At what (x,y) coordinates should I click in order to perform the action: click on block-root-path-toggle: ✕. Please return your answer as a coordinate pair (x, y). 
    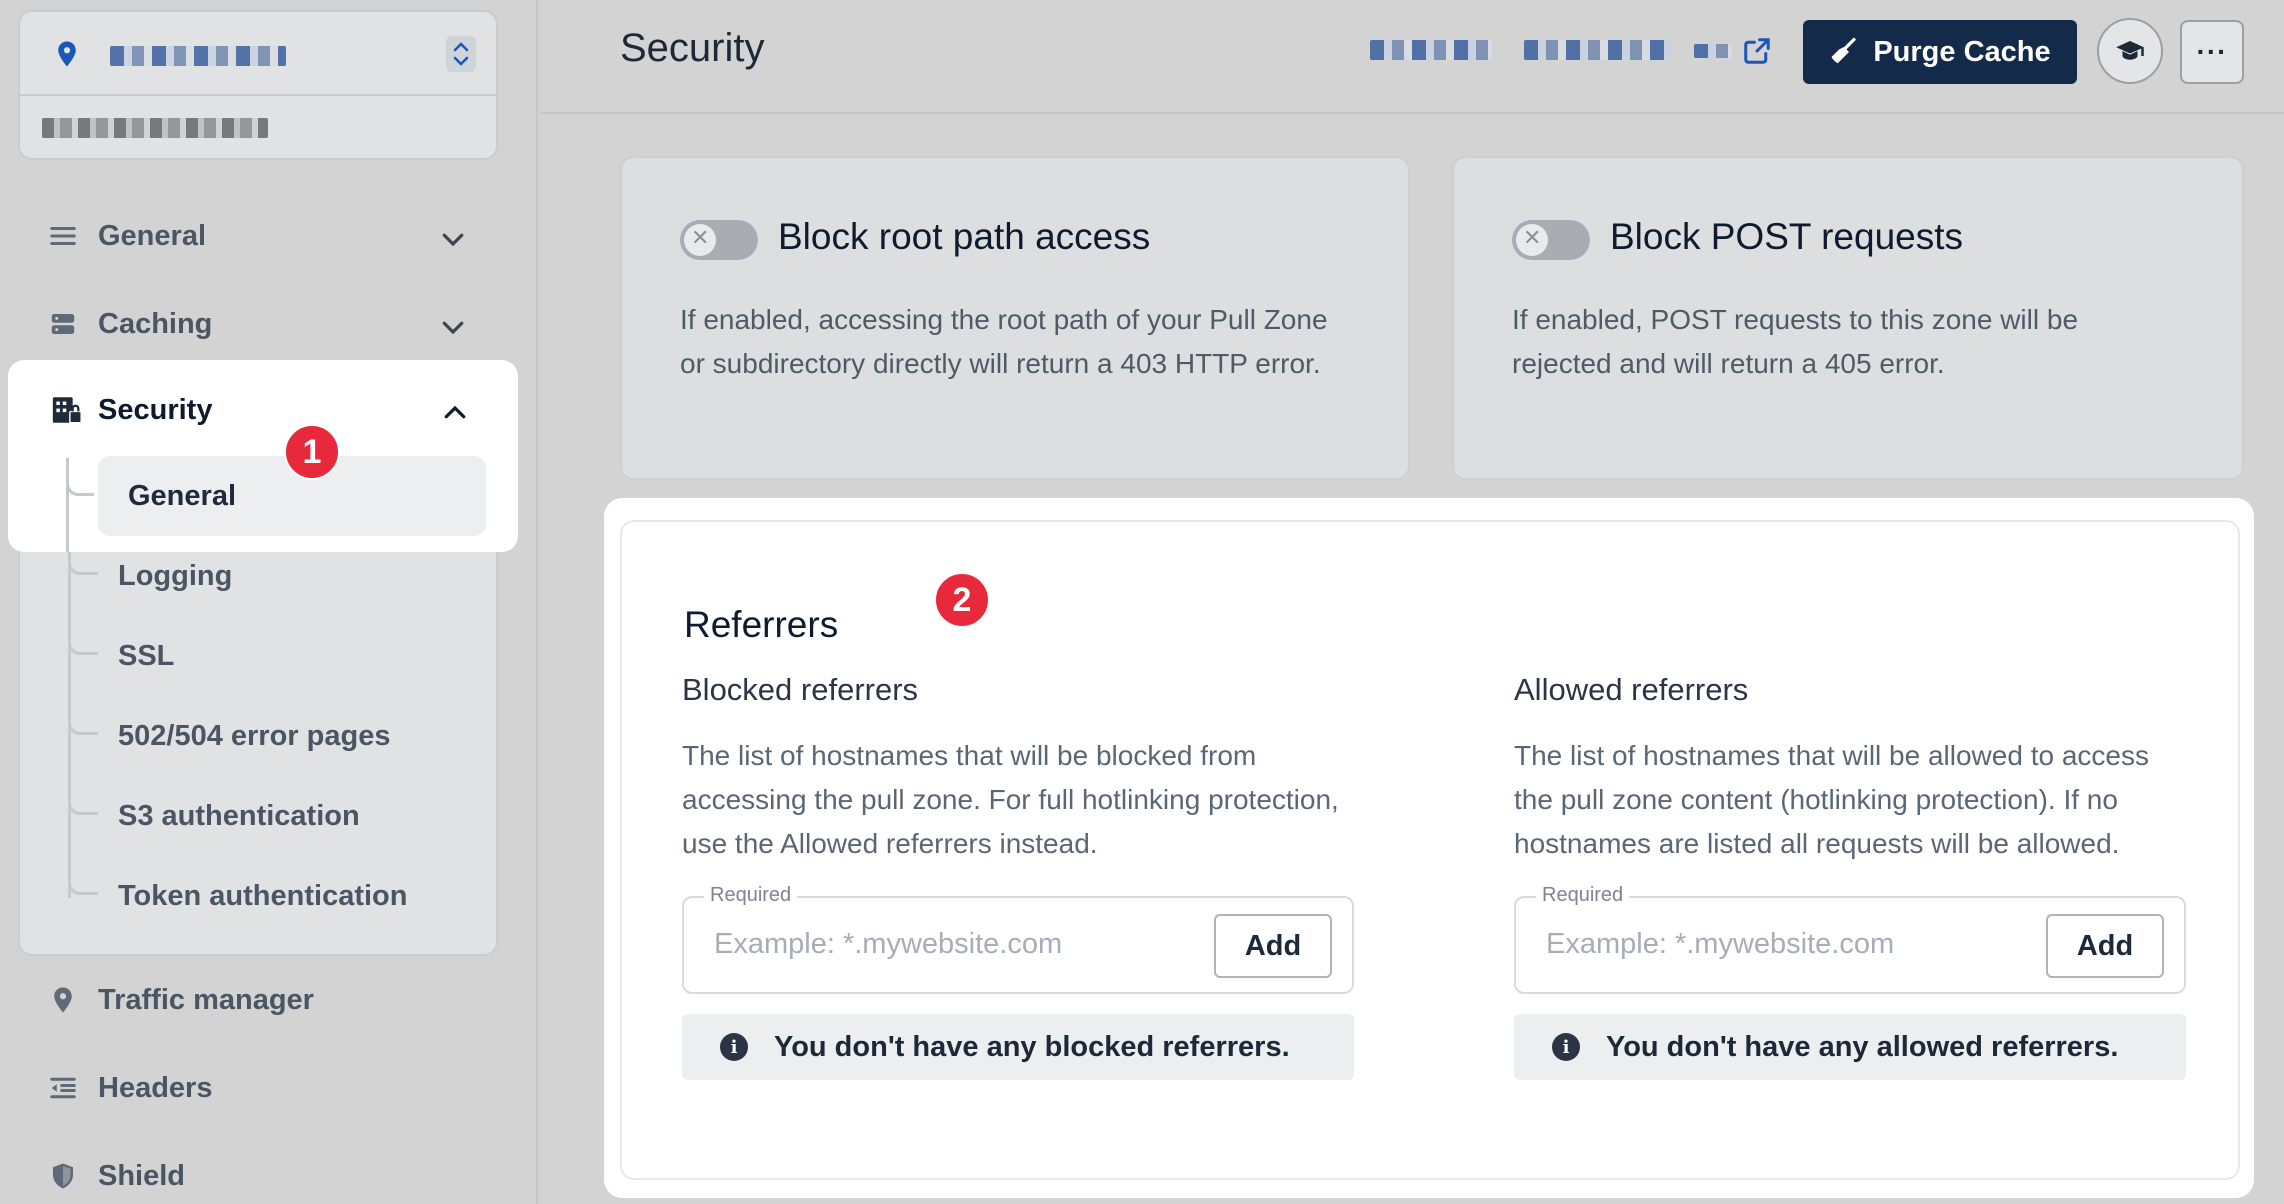
    Looking at the image, I should click on (719, 240).